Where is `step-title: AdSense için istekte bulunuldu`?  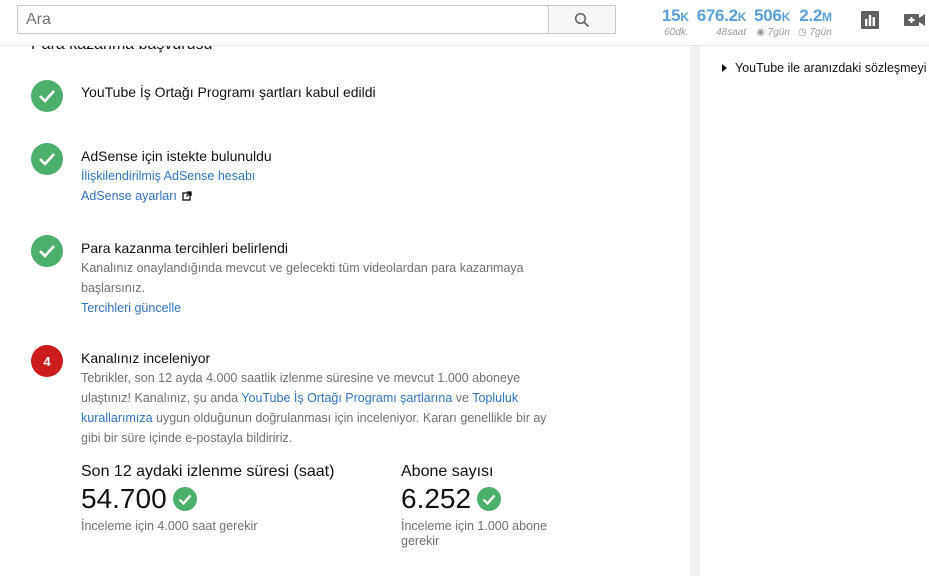
step-title: AdSense için istekte bulunuldu is located at coordinates (176, 156).